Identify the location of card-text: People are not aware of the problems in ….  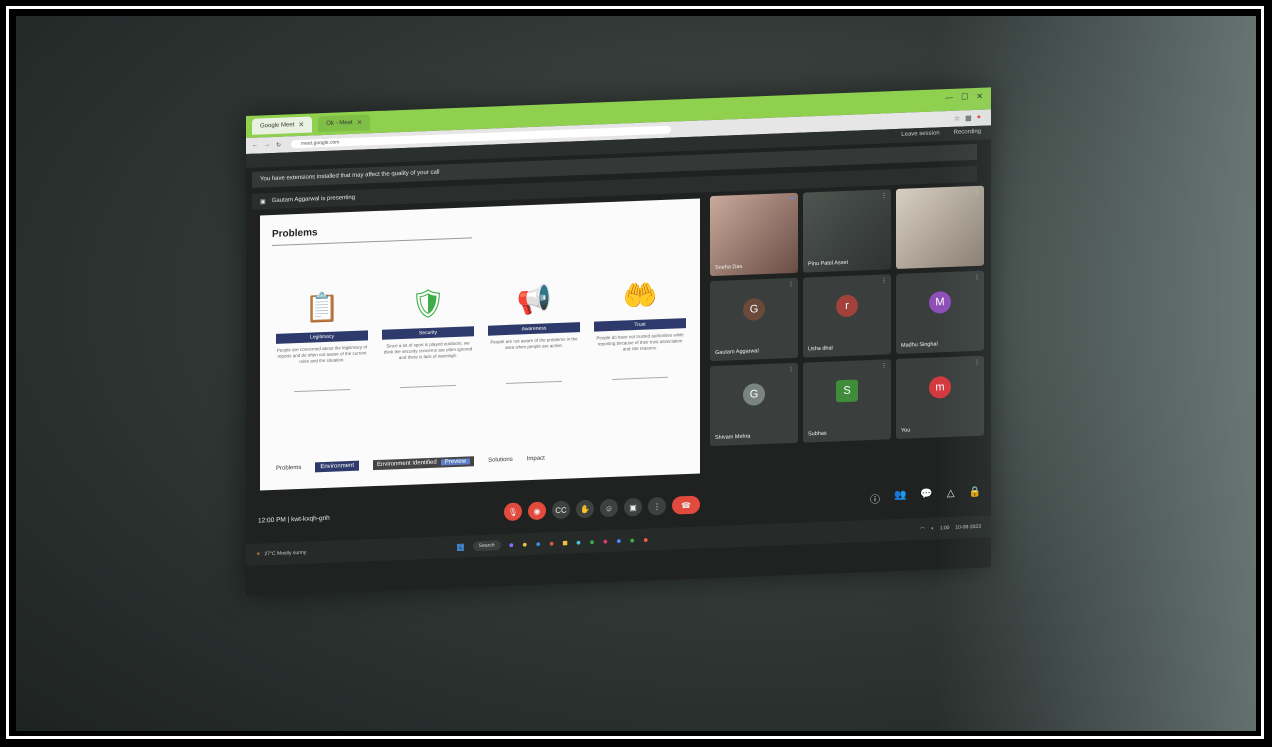
(534, 343).